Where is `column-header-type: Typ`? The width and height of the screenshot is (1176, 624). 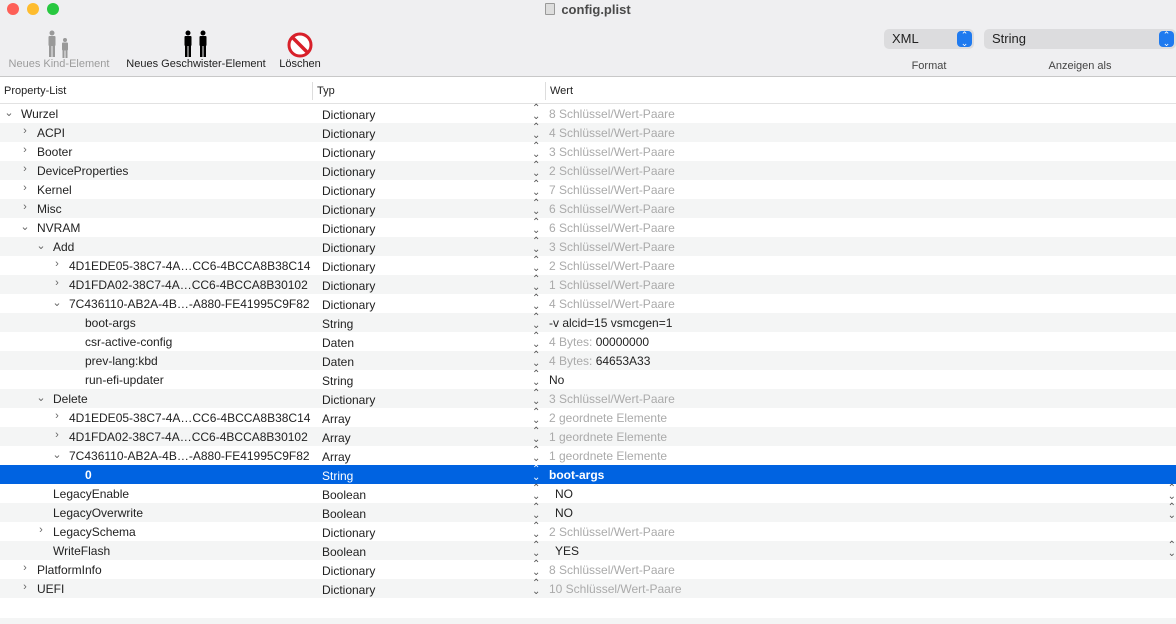
column-header-type: Typ is located at coordinates (326, 91).